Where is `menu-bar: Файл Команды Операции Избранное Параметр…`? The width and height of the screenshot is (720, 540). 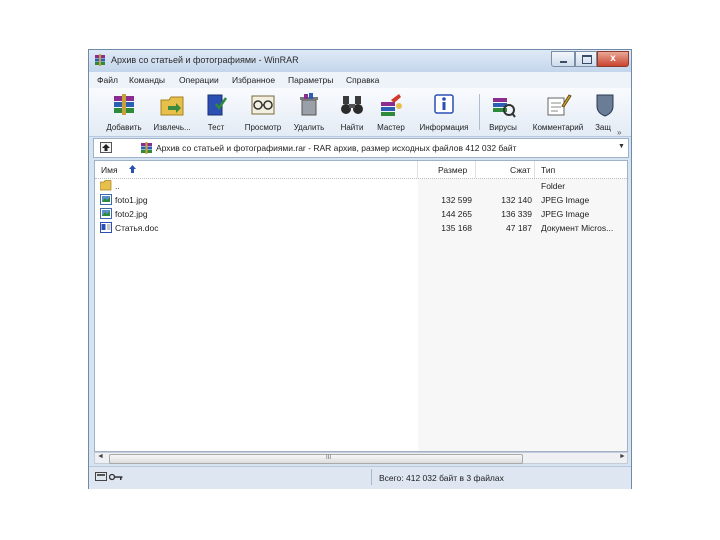
menu-bar: Файл Команды Операции Избранное Параметр… is located at coordinates (360, 80).